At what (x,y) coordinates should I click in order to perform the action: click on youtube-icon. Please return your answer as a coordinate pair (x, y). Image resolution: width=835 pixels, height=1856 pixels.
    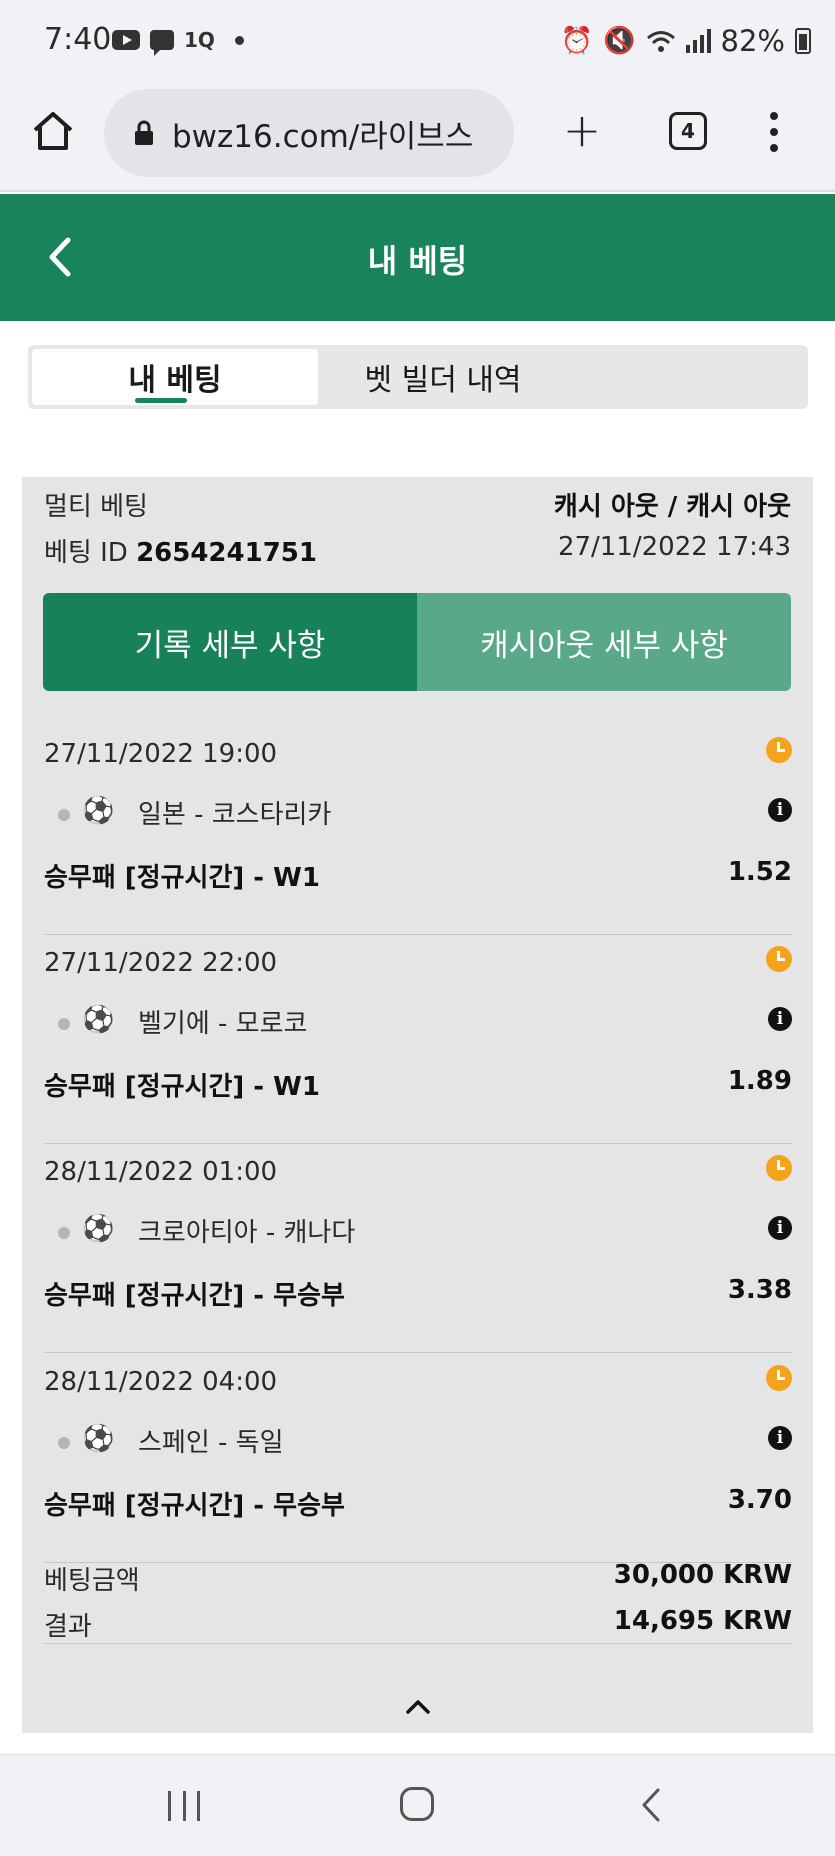
    Looking at the image, I should click on (126, 40).